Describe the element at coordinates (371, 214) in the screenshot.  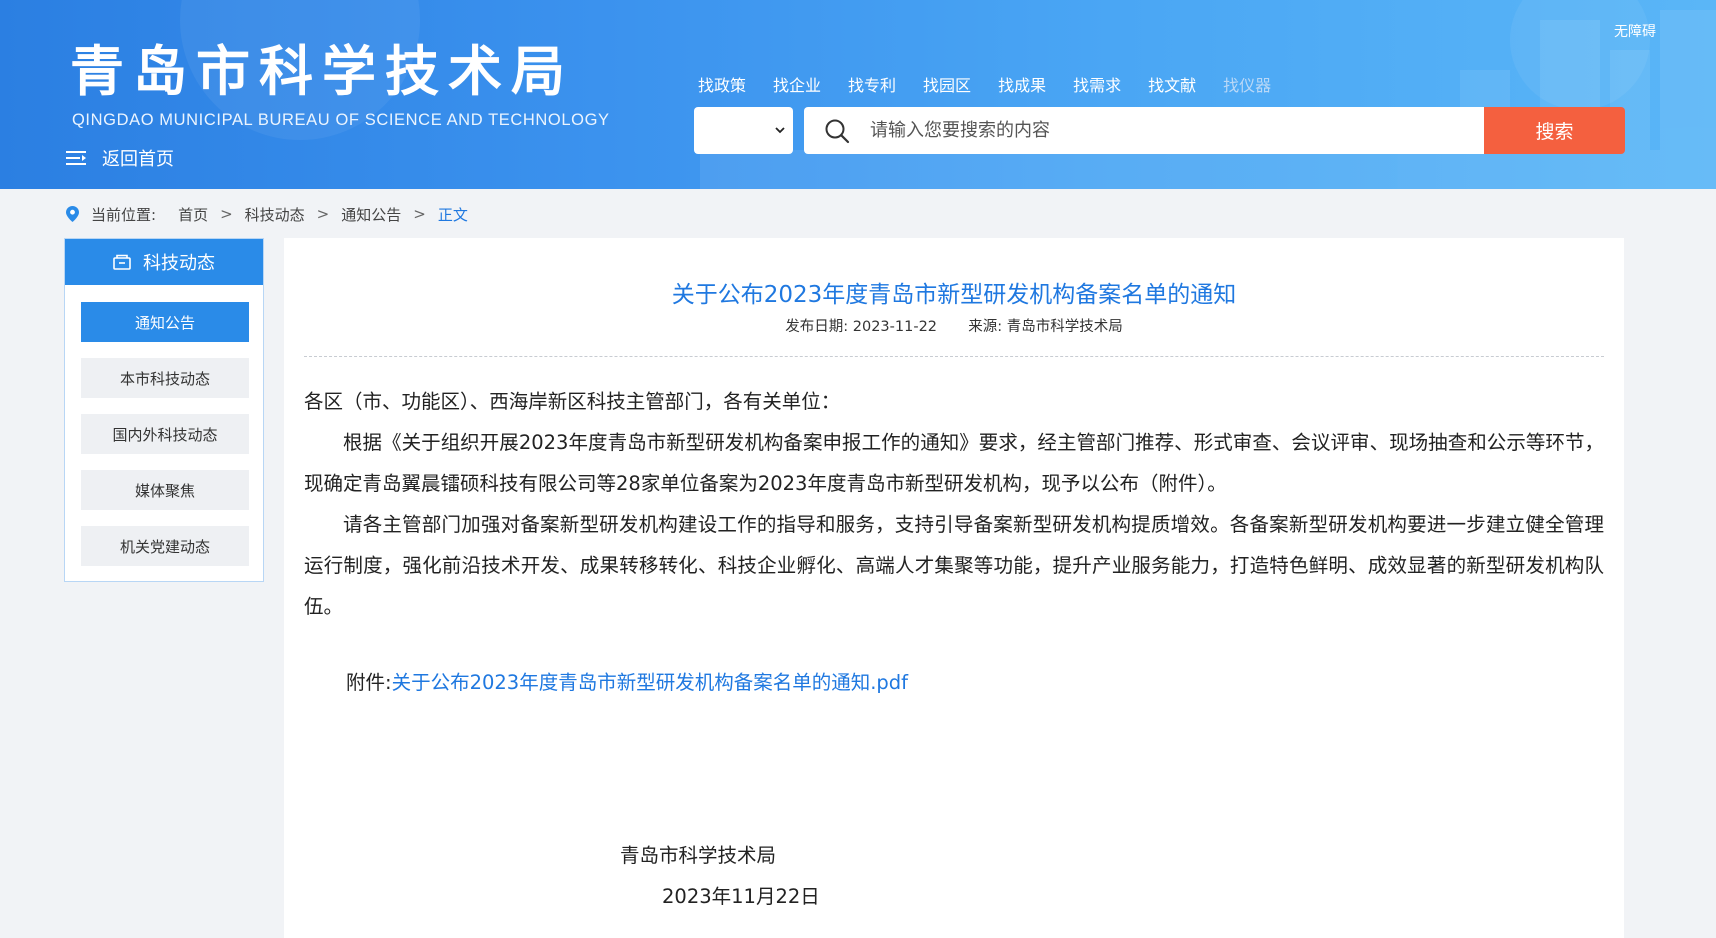
I see `breadcrumb-notices: 通知公告` at that location.